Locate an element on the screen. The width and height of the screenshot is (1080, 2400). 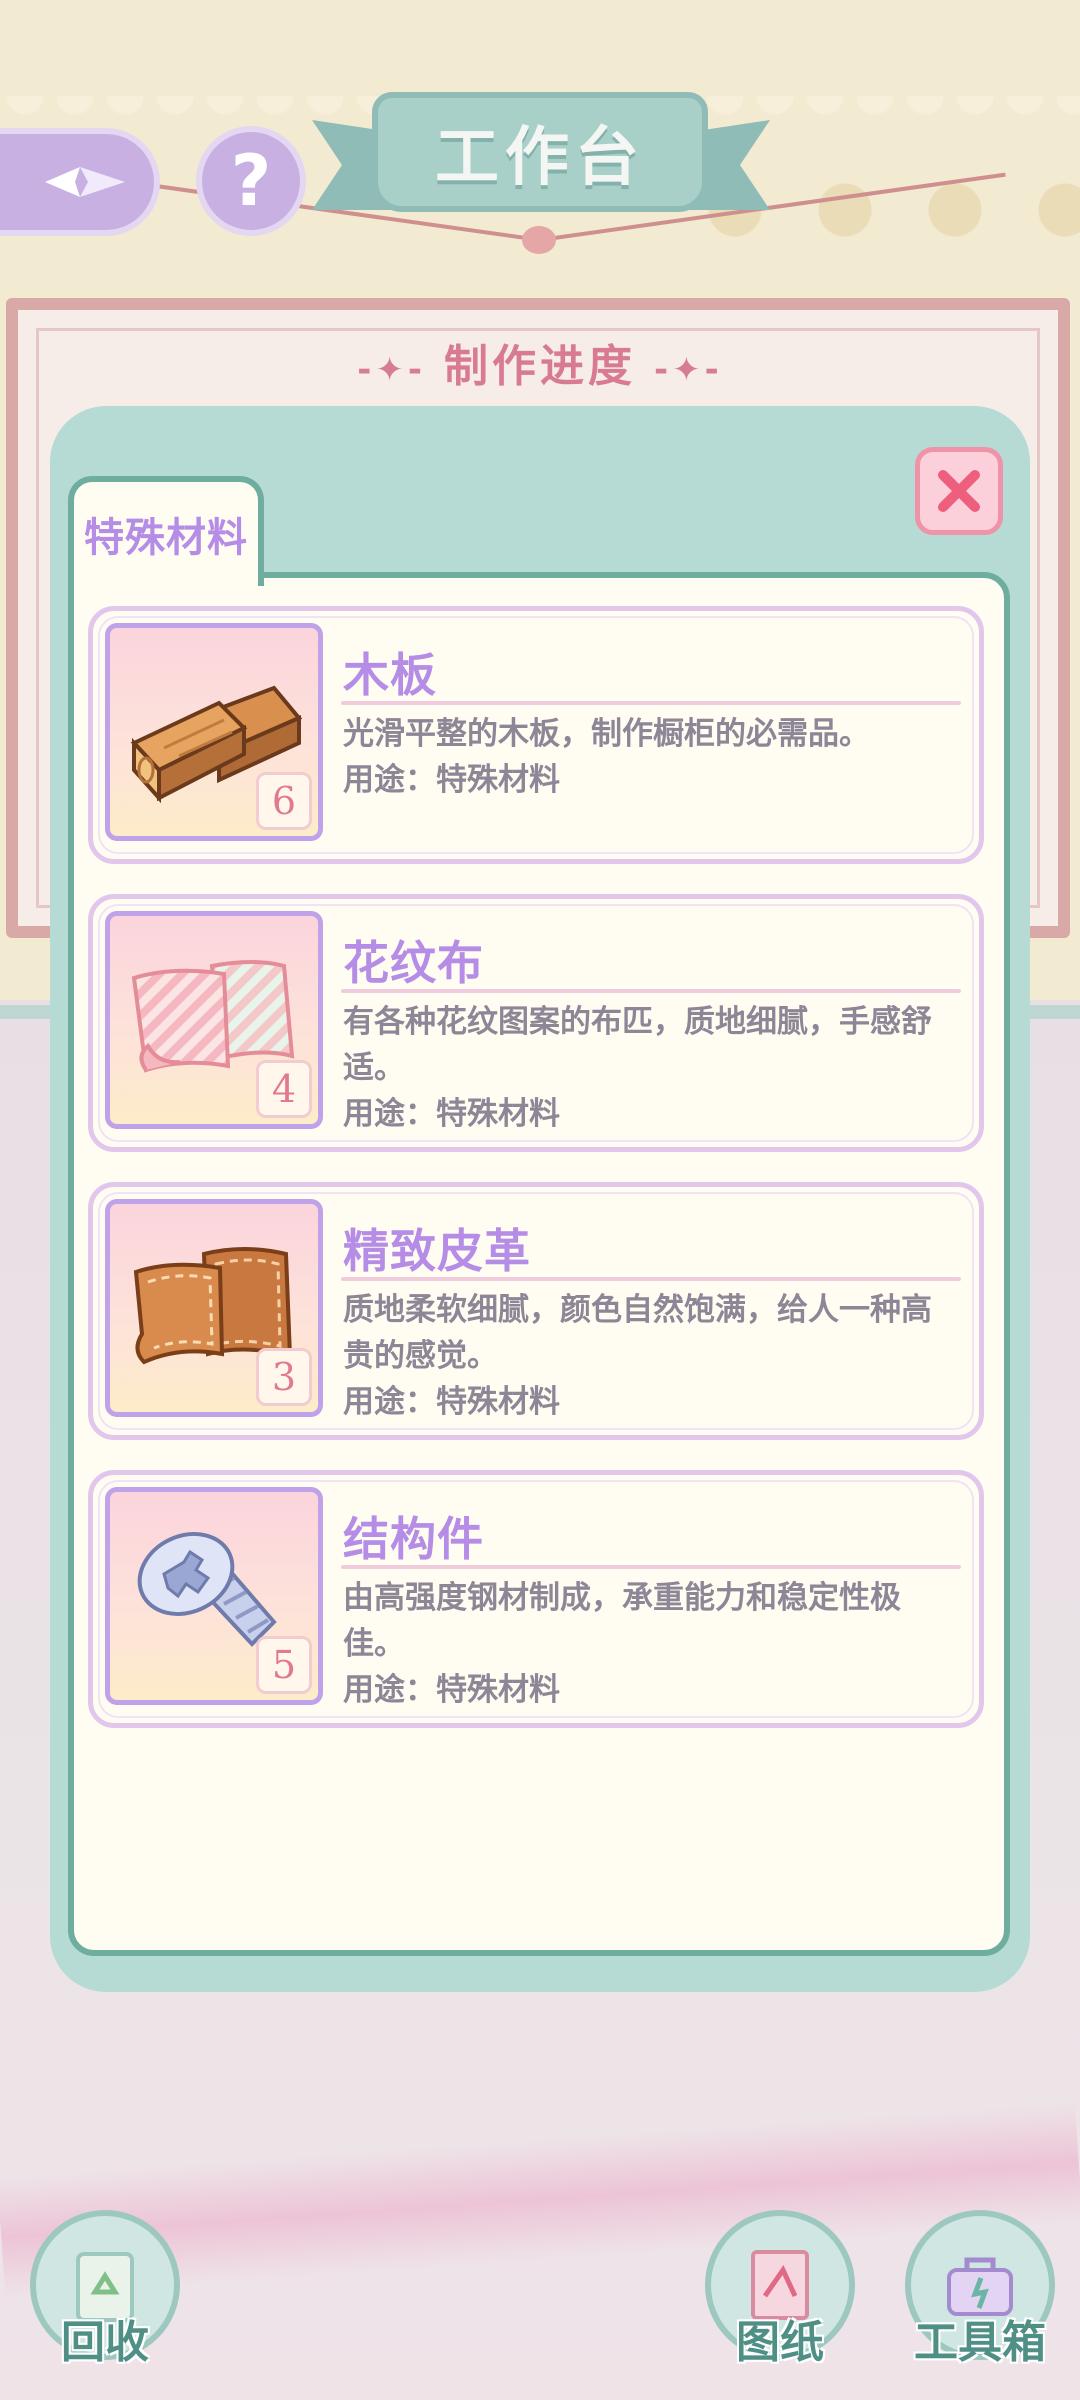
item-name: 结构件 is located at coordinates (413, 1539).